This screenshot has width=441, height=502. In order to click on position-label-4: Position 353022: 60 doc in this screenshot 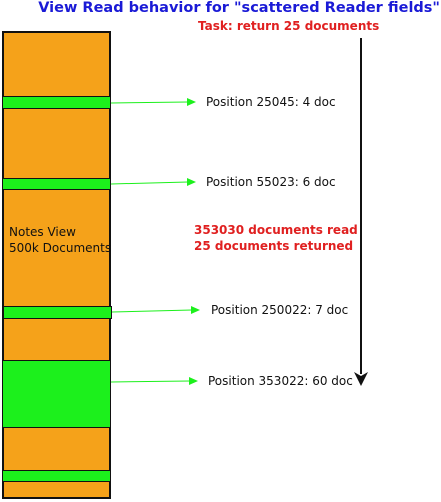, I will do `click(280, 381)`.